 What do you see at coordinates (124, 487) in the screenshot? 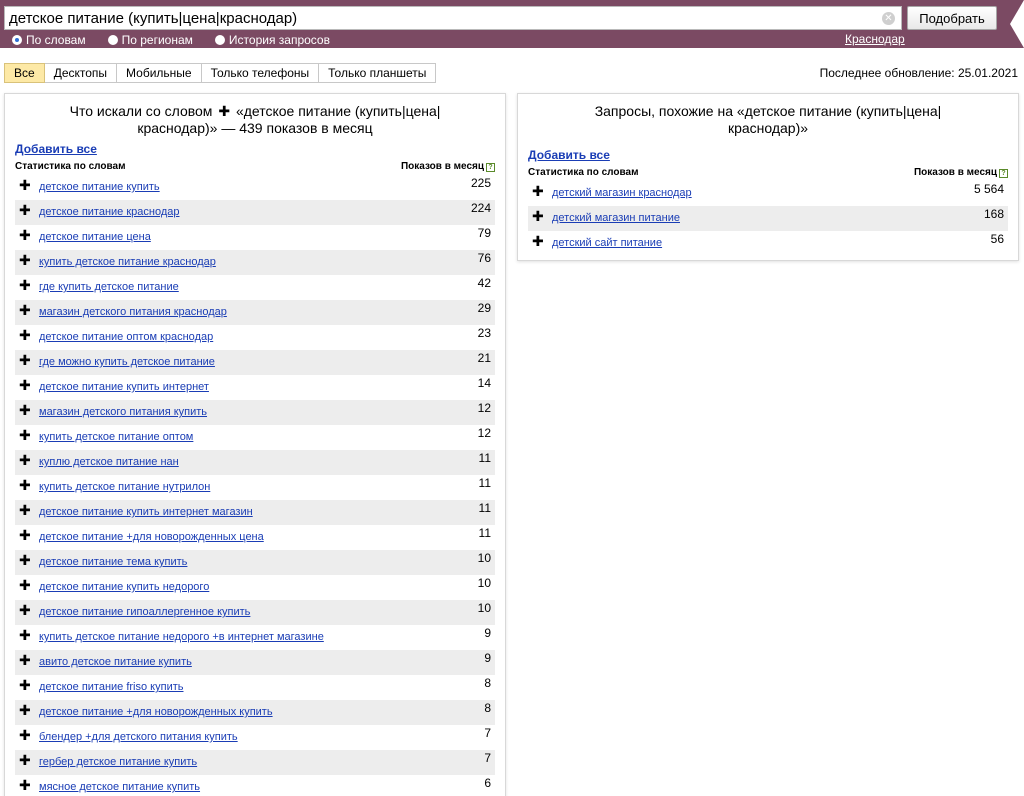
I see `keyword-link: купить детское питание нутрилон` at bounding box center [124, 487].